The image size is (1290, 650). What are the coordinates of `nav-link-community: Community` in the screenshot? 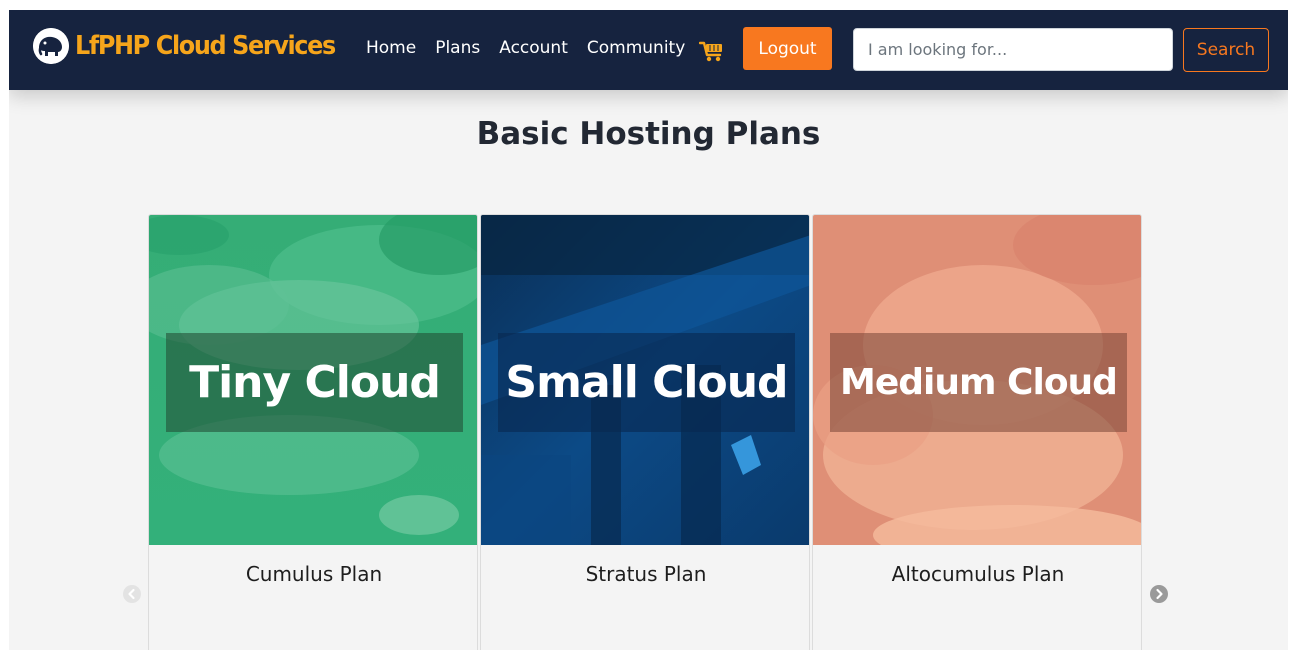 It's located at (636, 48).